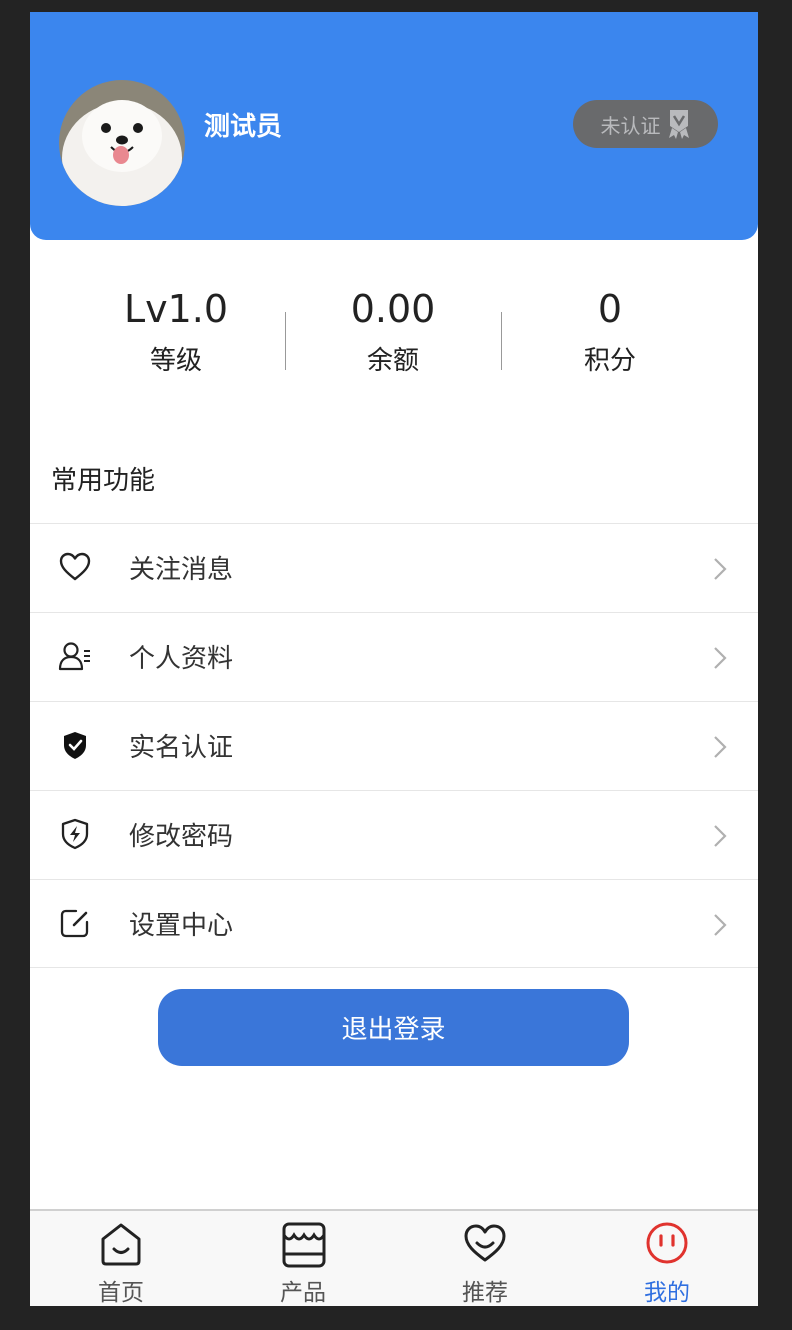 The image size is (792, 1330). Describe the element at coordinates (103, 481) in the screenshot. I see `section-title: 常用功能` at that location.